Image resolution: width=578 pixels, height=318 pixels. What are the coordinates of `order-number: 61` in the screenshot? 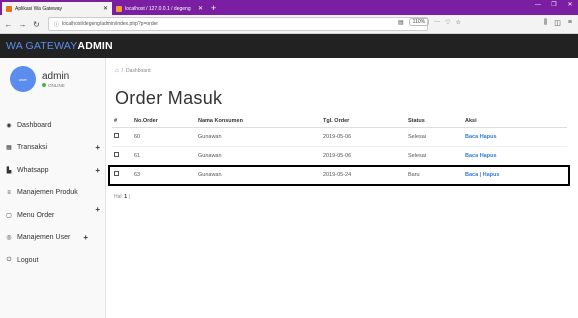 It's located at (164, 156).